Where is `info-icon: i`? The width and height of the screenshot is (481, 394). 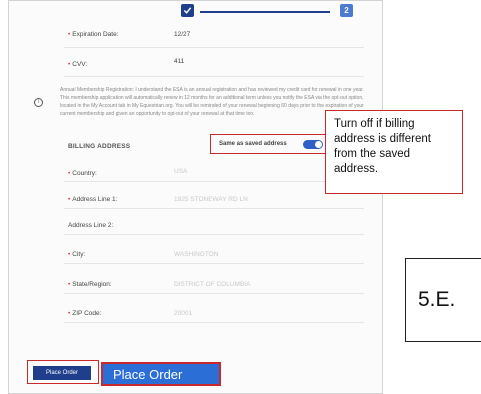
info-icon: i is located at coordinates (38, 102).